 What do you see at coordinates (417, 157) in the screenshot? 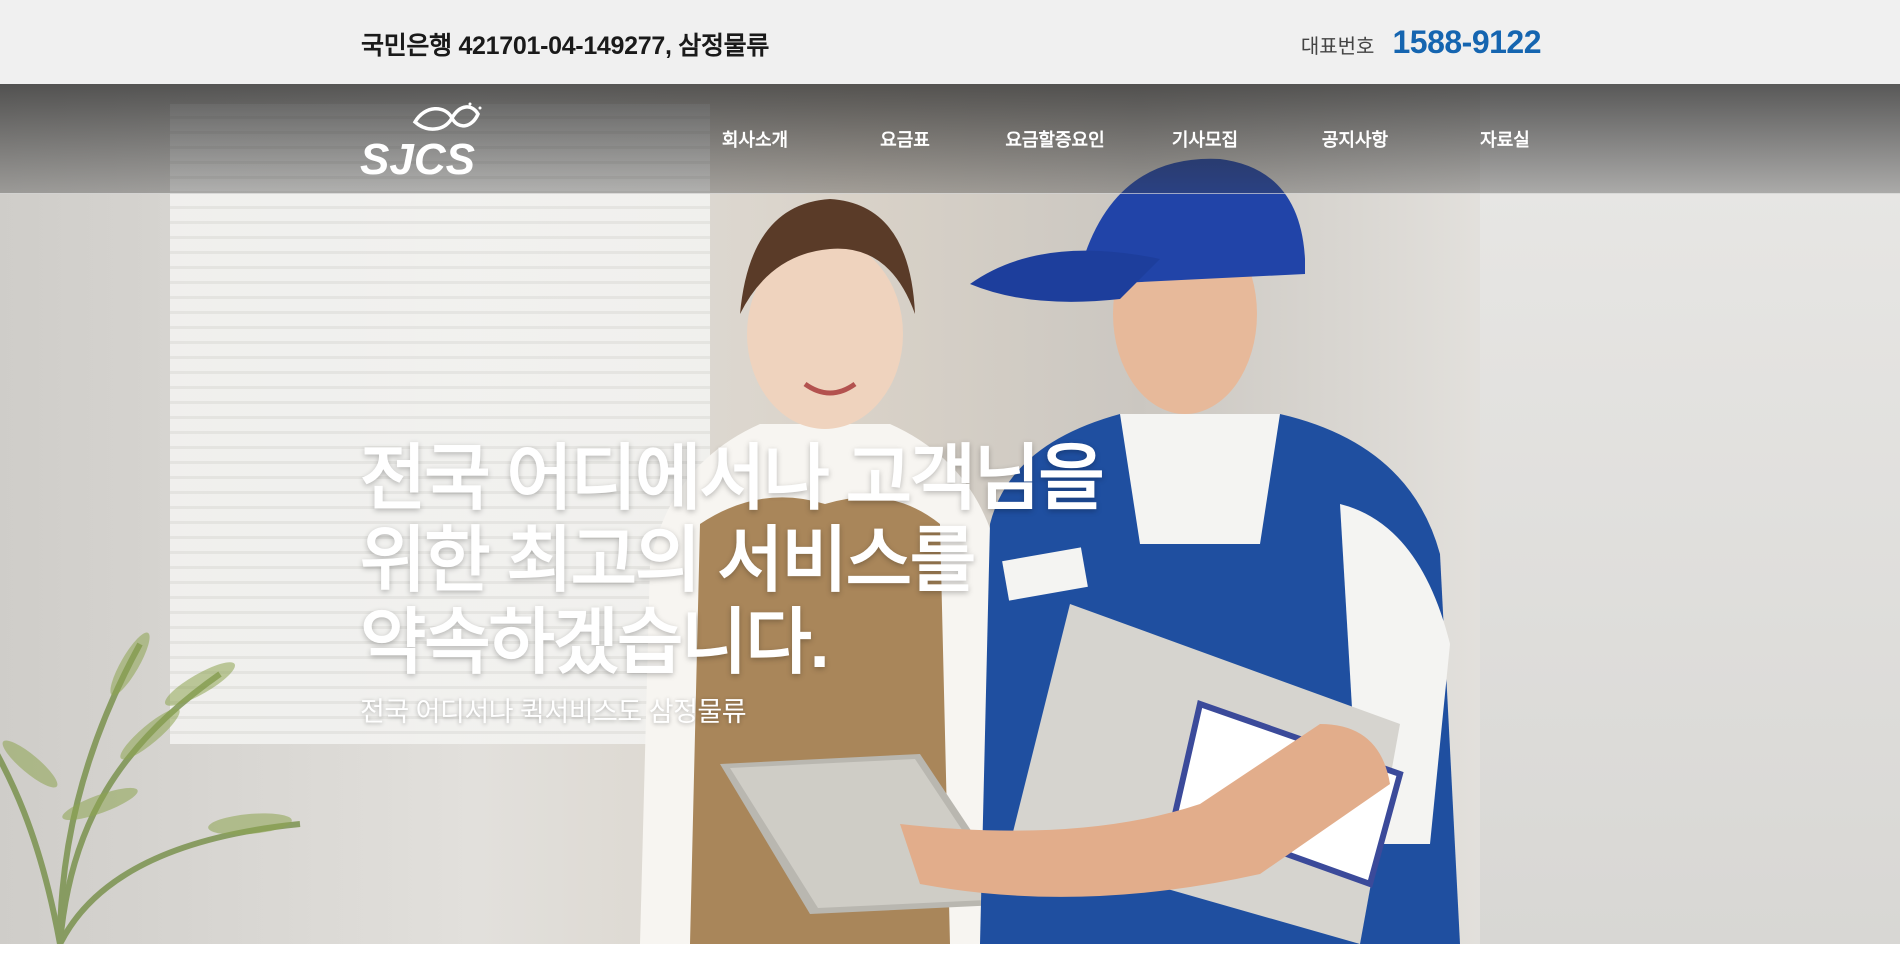
I see `logo-text: SJCS` at bounding box center [417, 157].